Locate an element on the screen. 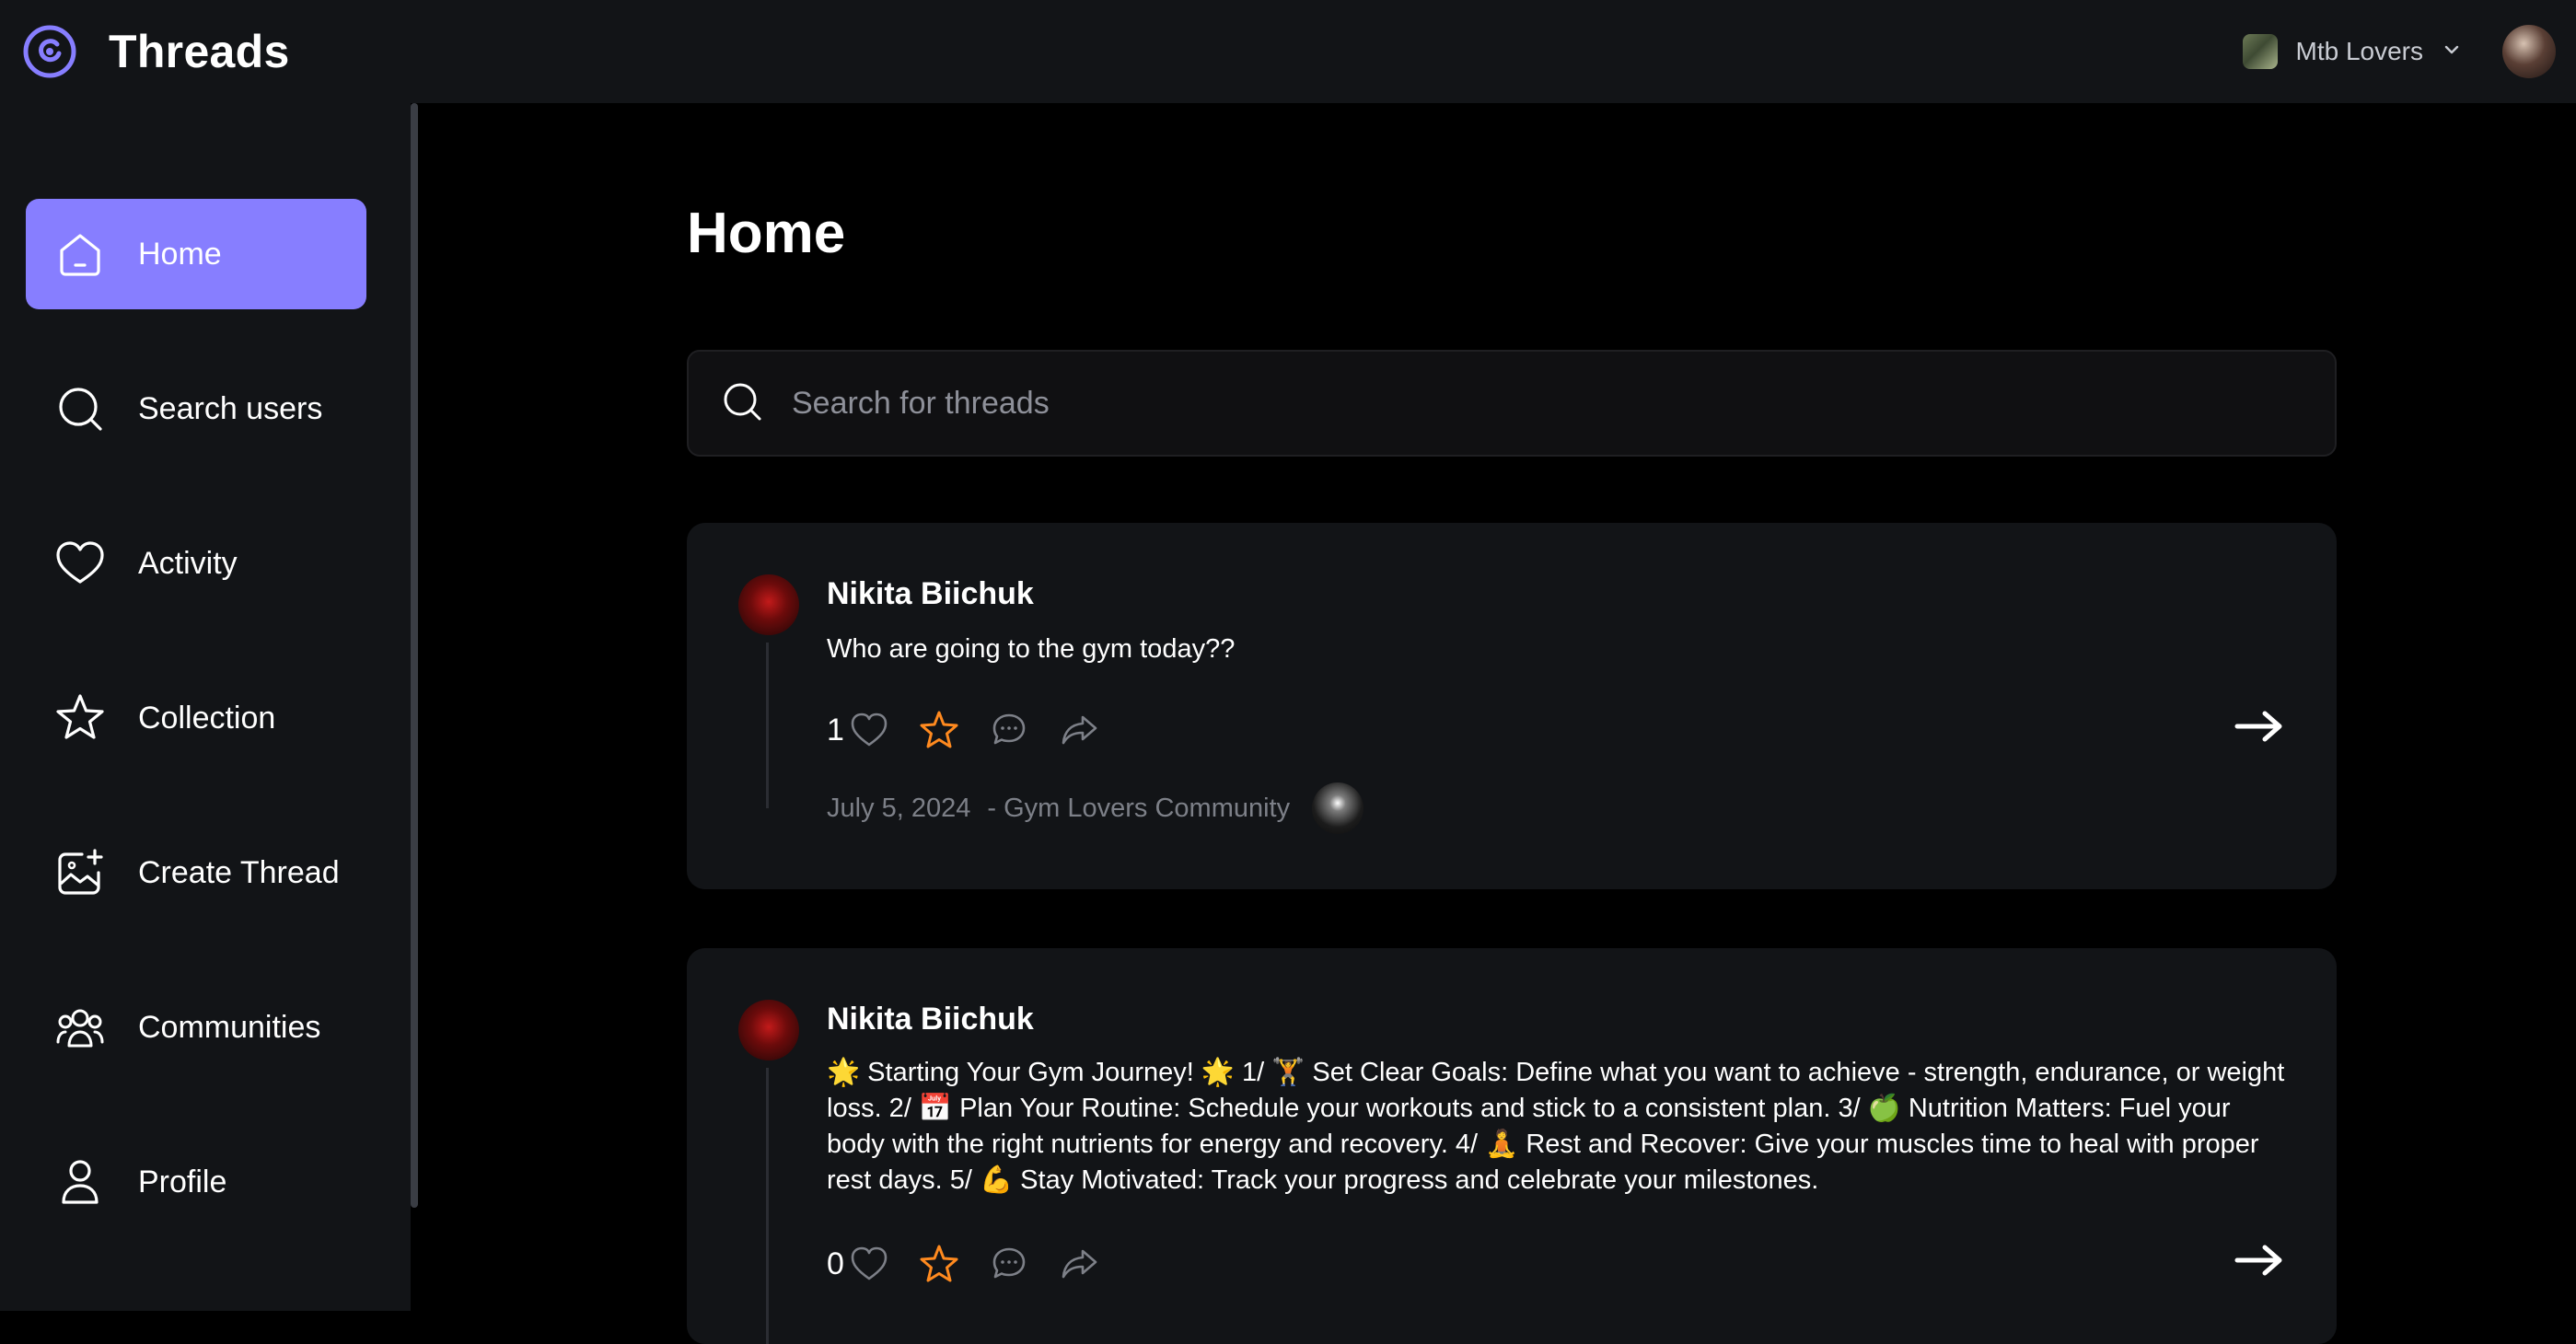 The image size is (2576, 1344). sidebar-item-profile: Profile is located at coordinates (196, 1182).